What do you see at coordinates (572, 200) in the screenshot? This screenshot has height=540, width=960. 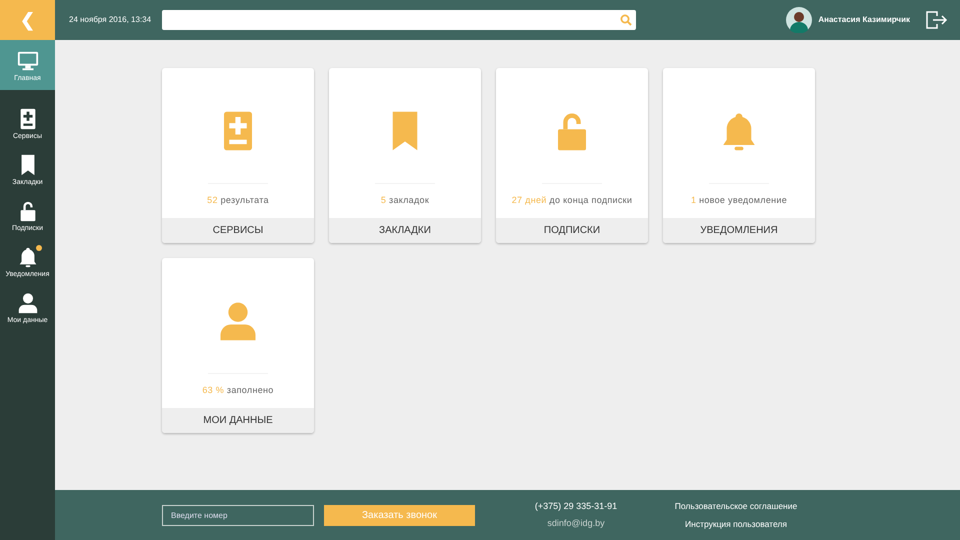 I see `card-info: 27 дней до конца подписки` at bounding box center [572, 200].